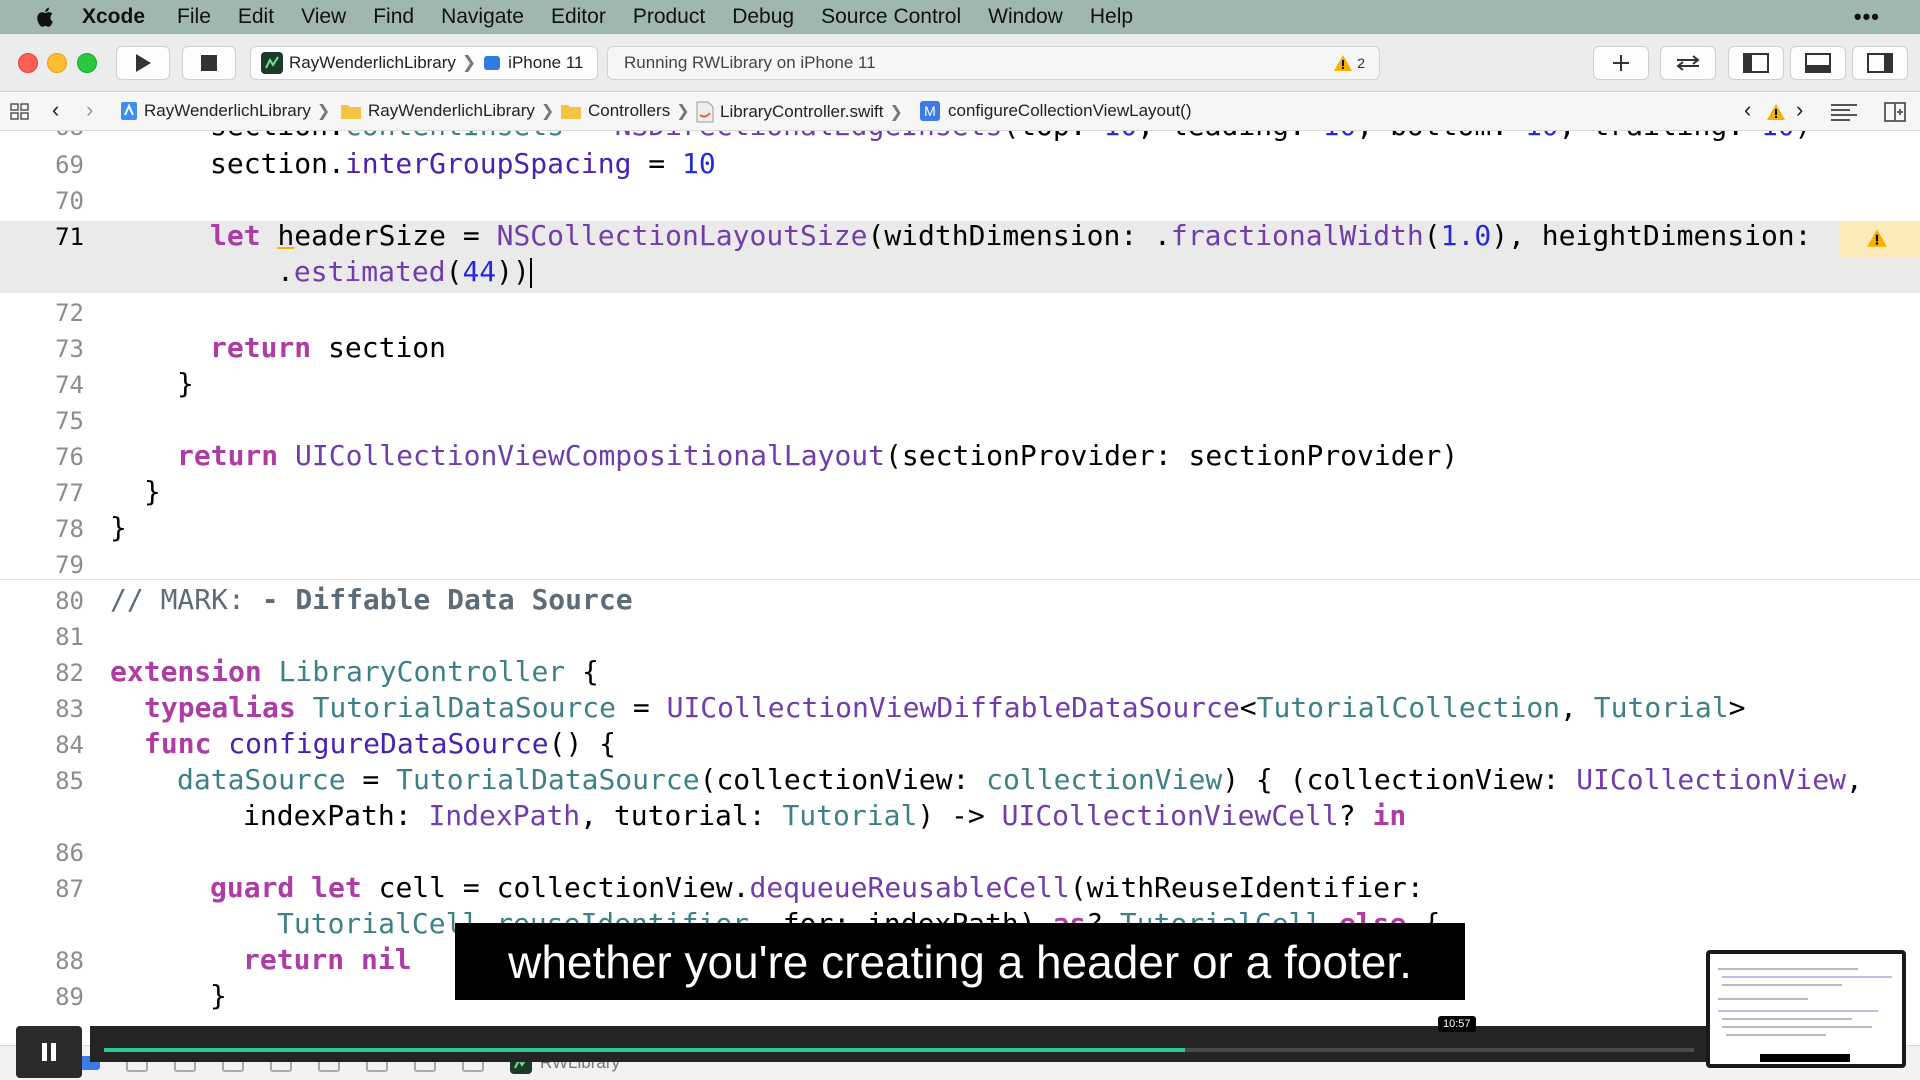 This screenshot has width=1920, height=1080. What do you see at coordinates (960, 579) in the screenshot?
I see `code-section-divider` at bounding box center [960, 579].